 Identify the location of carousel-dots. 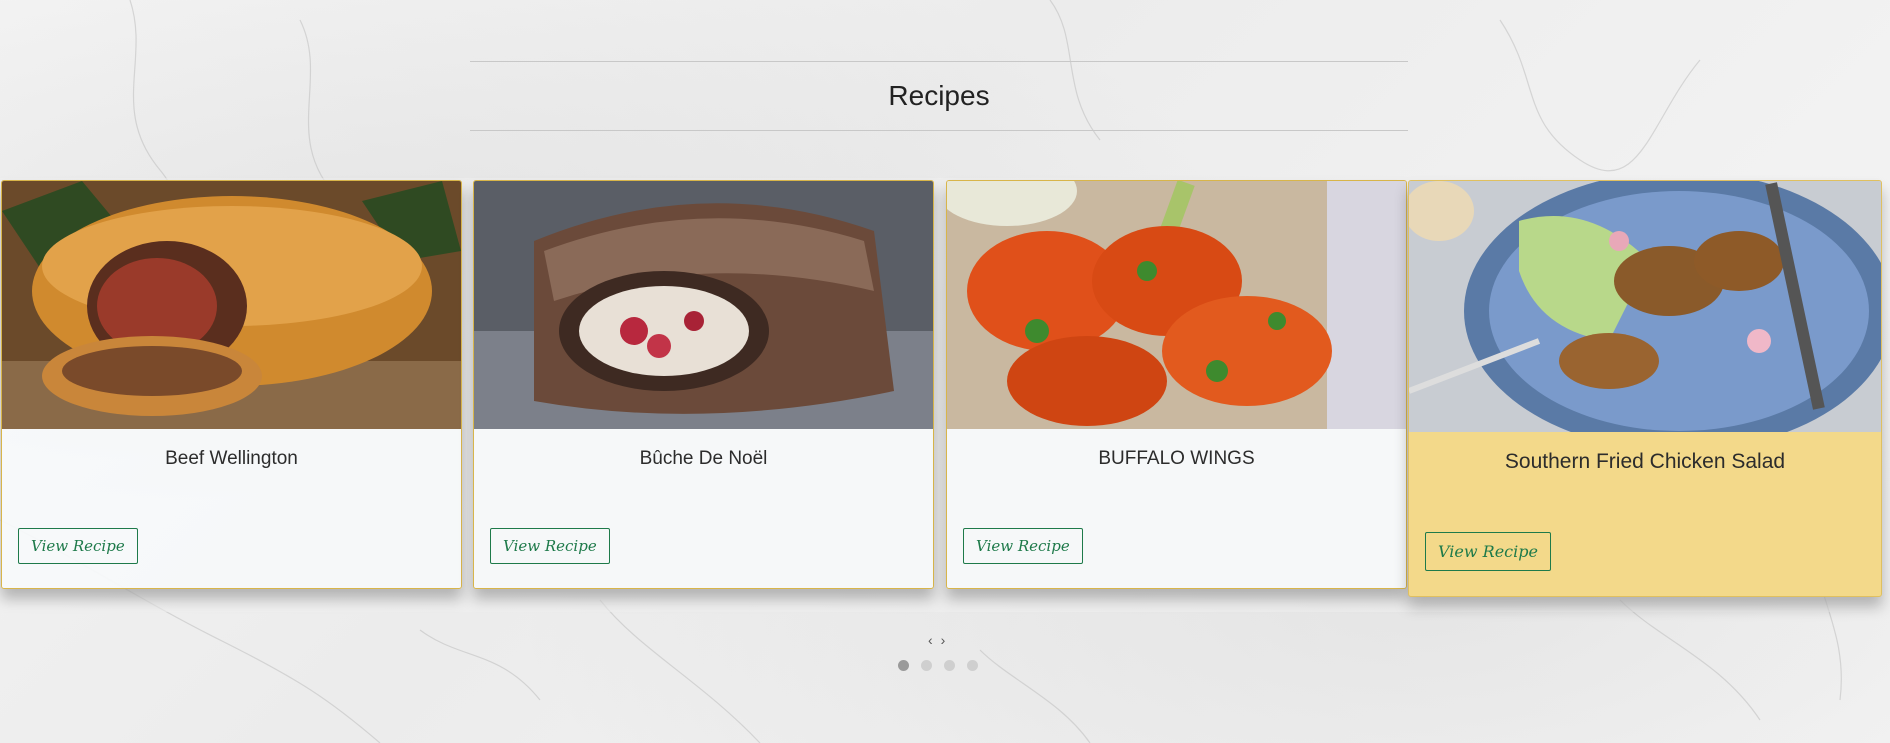
(938, 665).